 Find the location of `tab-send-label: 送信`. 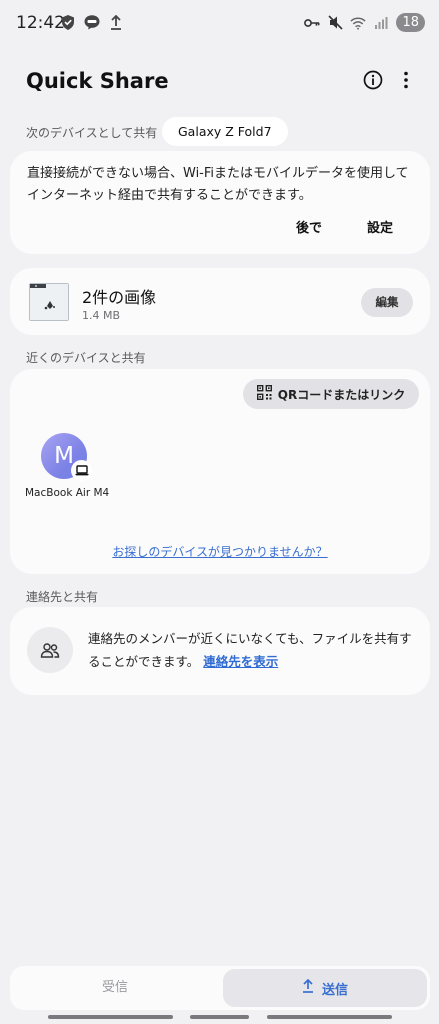

tab-send-label: 送信 is located at coordinates (334, 990).